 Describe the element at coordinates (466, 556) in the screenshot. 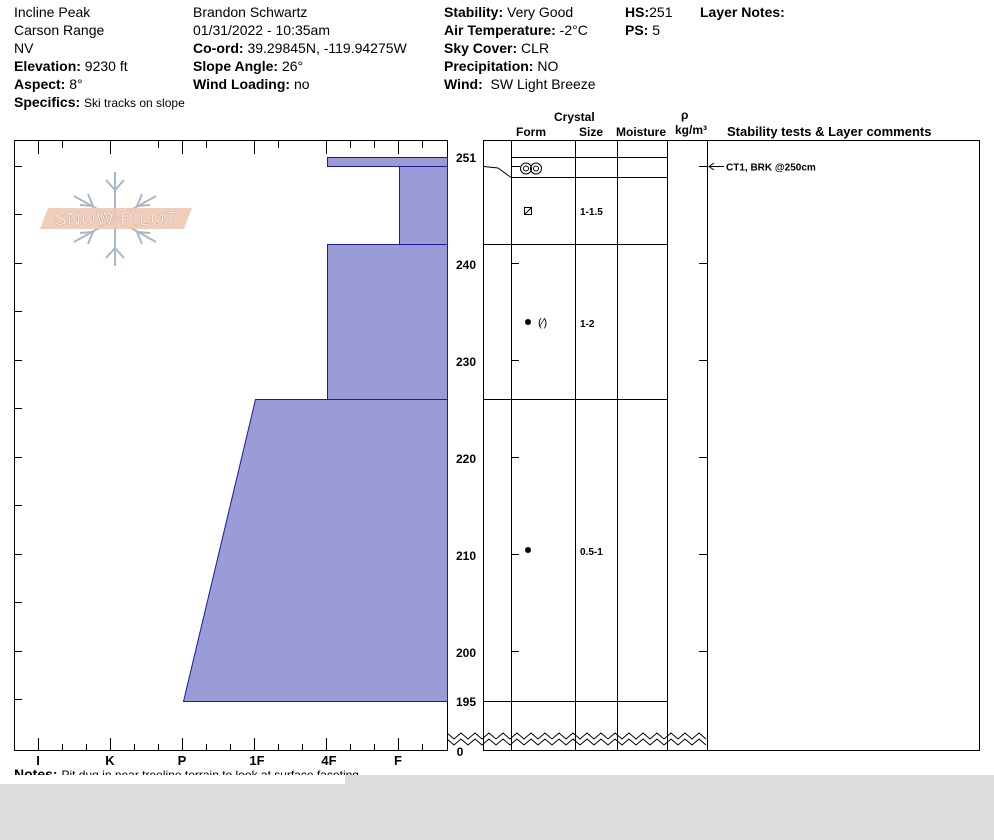

I see `height-label-210: 210` at that location.